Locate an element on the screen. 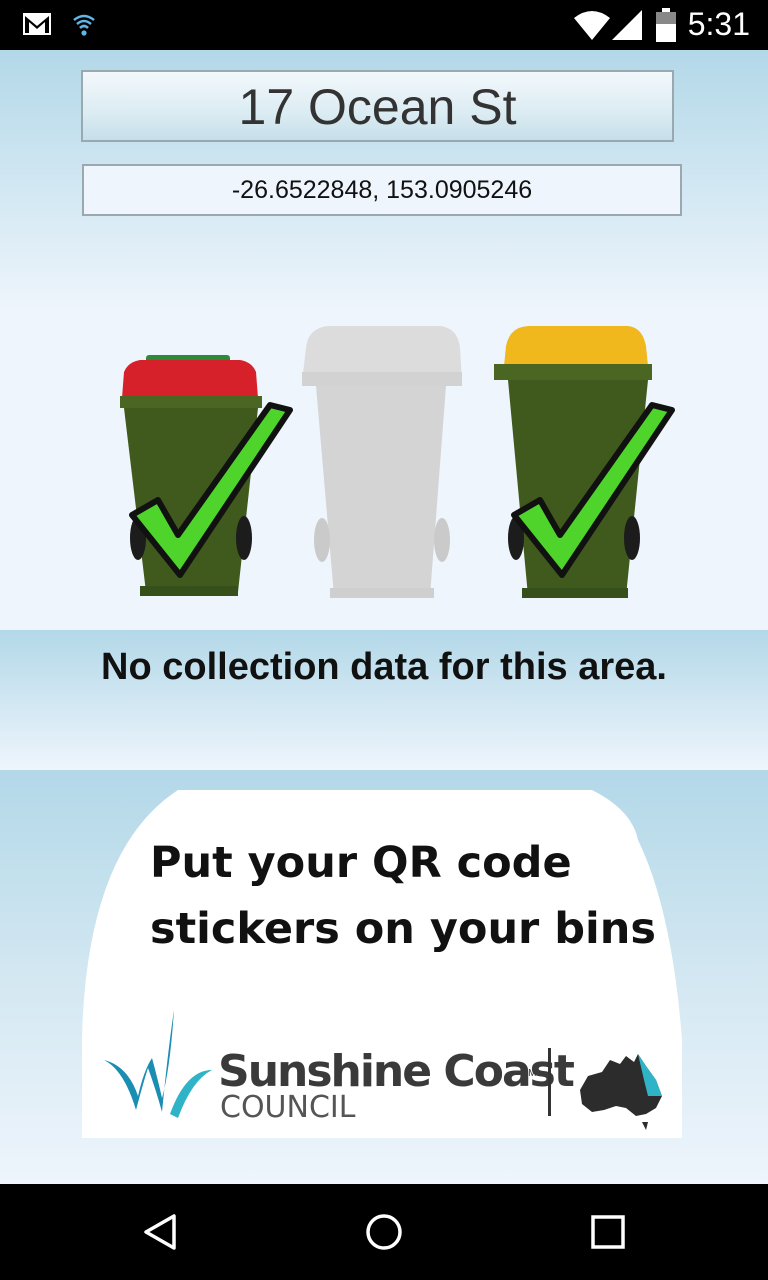  promo-line-1: Put your QR code is located at coordinates (361, 863).